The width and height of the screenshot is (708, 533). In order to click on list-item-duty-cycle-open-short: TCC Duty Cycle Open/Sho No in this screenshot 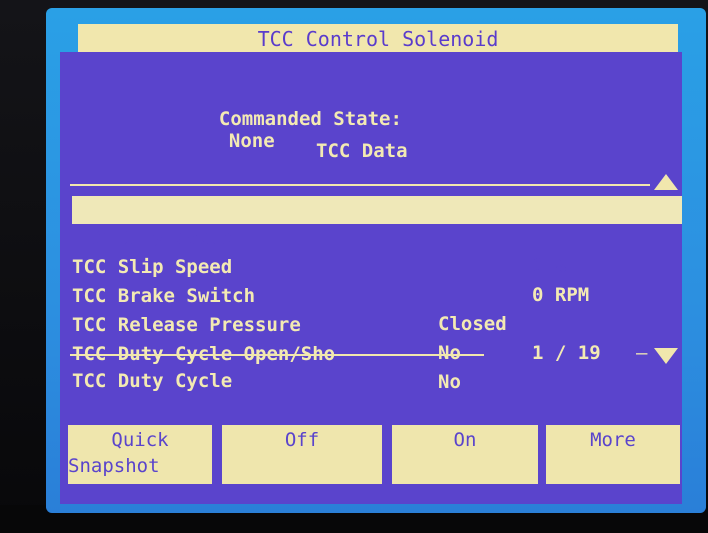, I will do `click(377, 352)`.